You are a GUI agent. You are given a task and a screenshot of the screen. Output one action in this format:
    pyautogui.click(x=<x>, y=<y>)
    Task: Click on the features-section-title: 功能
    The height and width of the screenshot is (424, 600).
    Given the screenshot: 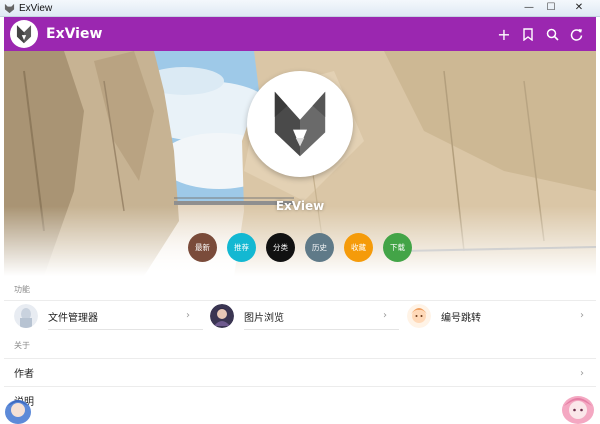 What is the action you would take?
    pyautogui.click(x=22, y=289)
    